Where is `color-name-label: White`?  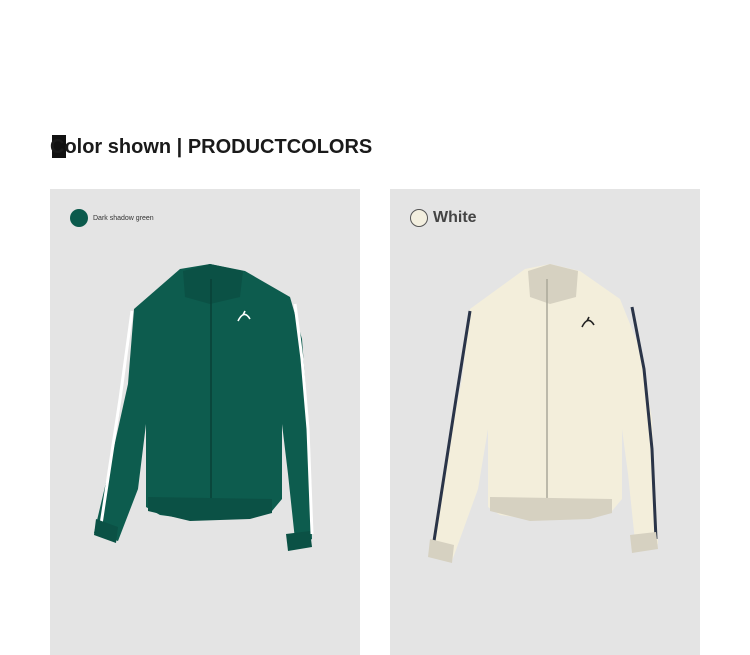 color-name-label: White is located at coordinates (455, 217).